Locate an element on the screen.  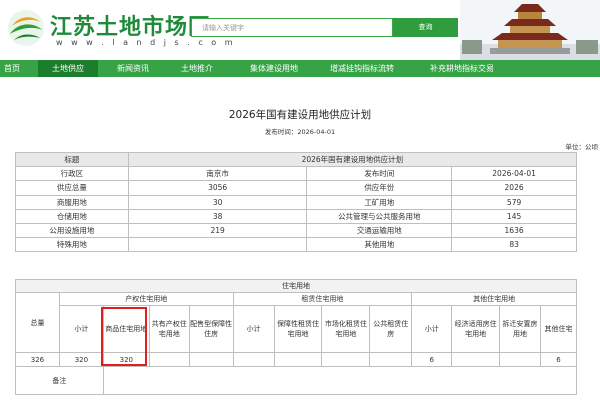
table-cell: 3056 is located at coordinates (217, 188).